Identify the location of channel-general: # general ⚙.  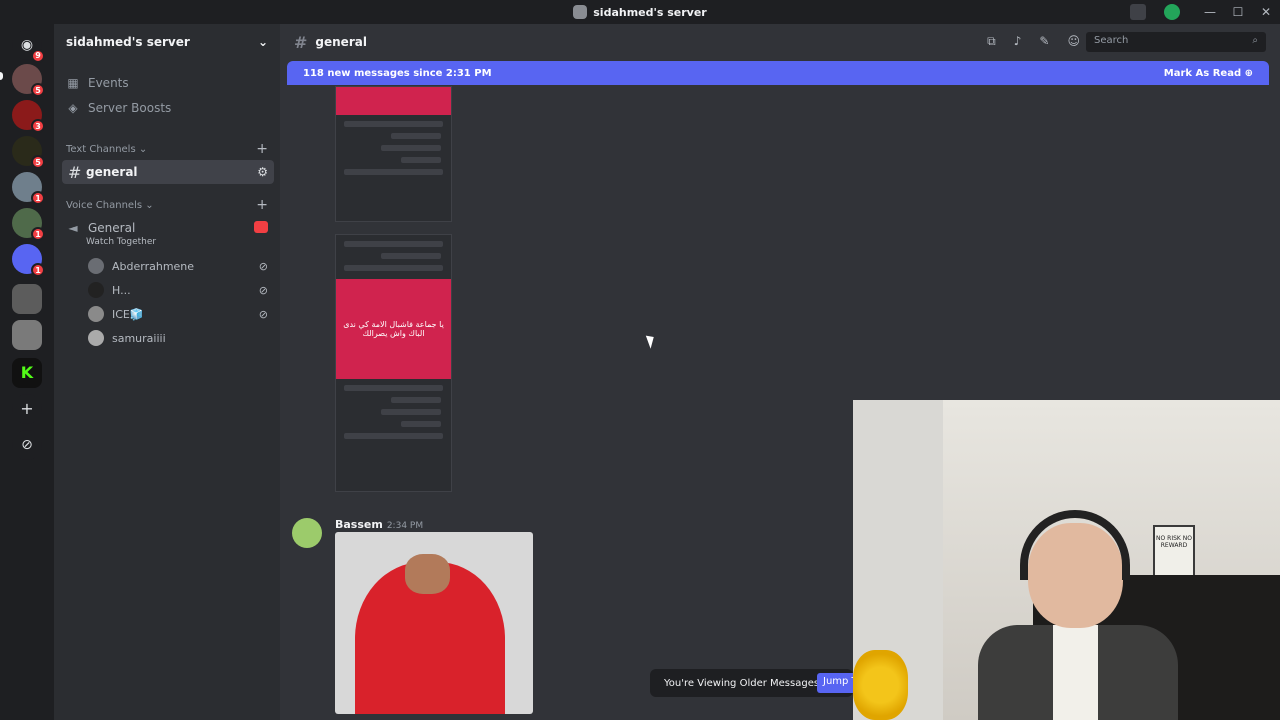
(168, 172).